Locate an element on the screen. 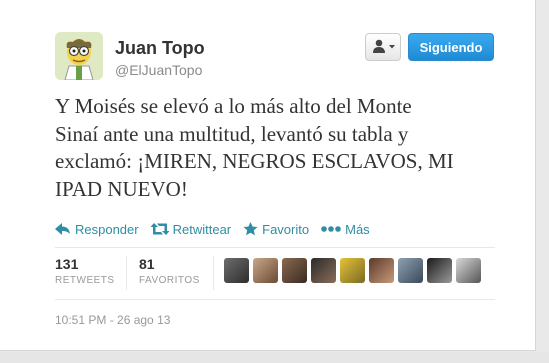 This screenshot has height=363, width=549. tweet-line: exclamó: ¡MIREN, NEGROS ESCLAVOS, MI is located at coordinates (254, 161).